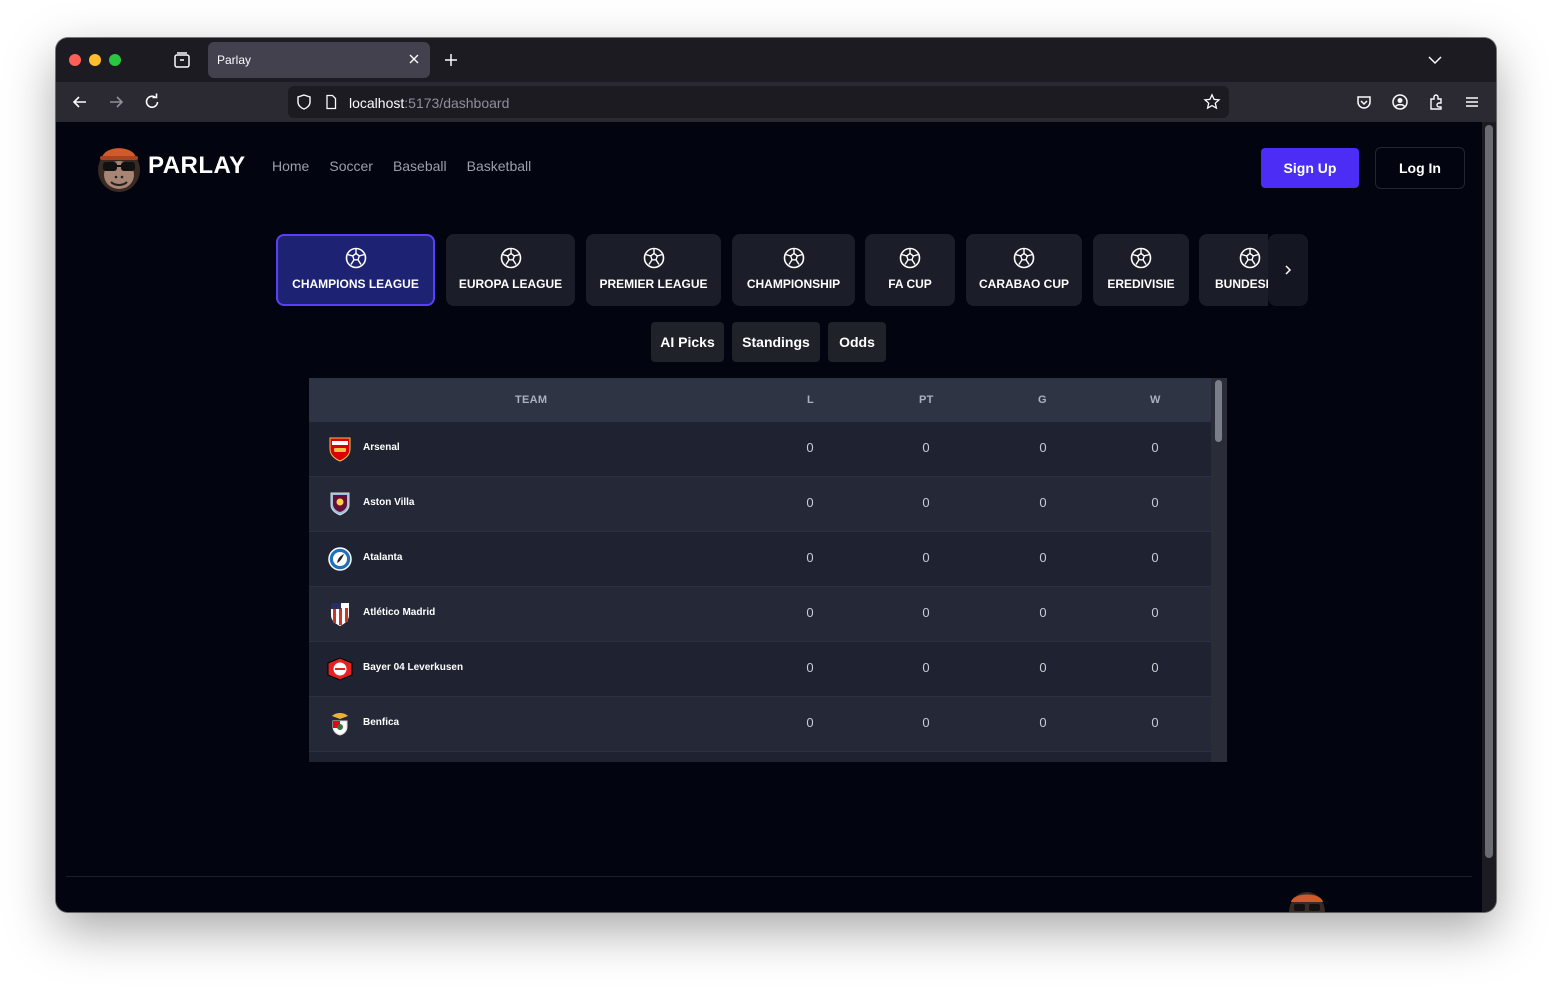 The width and height of the screenshot is (1552, 987). I want to click on page-scrollbar-thumb, so click(1489, 491).